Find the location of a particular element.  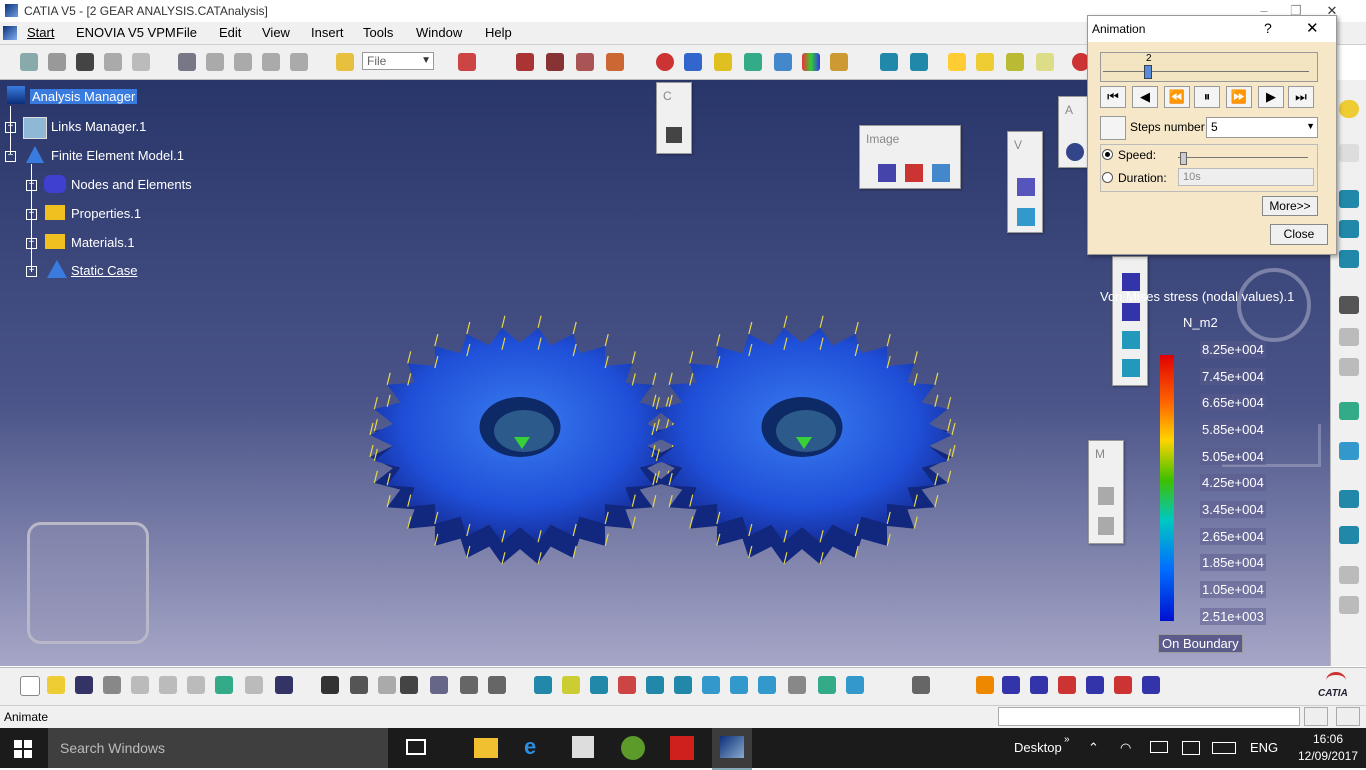

copy-icon is located at coordinates (168, 685).